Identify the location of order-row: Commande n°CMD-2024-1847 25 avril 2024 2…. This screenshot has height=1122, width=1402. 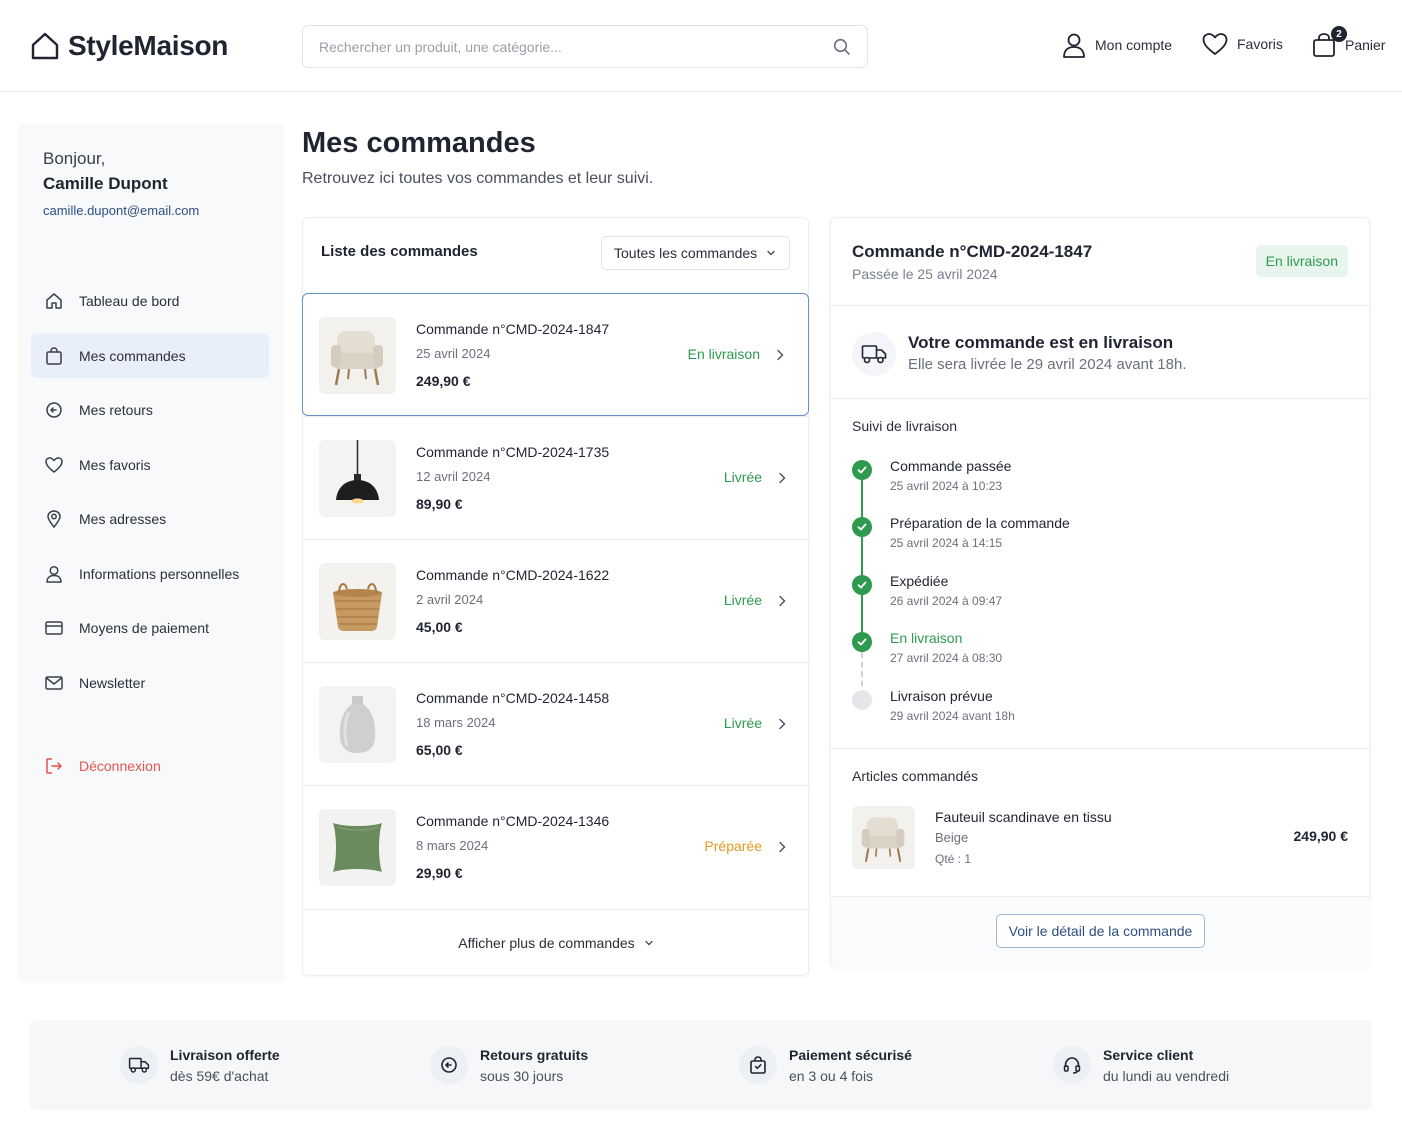
(555, 354).